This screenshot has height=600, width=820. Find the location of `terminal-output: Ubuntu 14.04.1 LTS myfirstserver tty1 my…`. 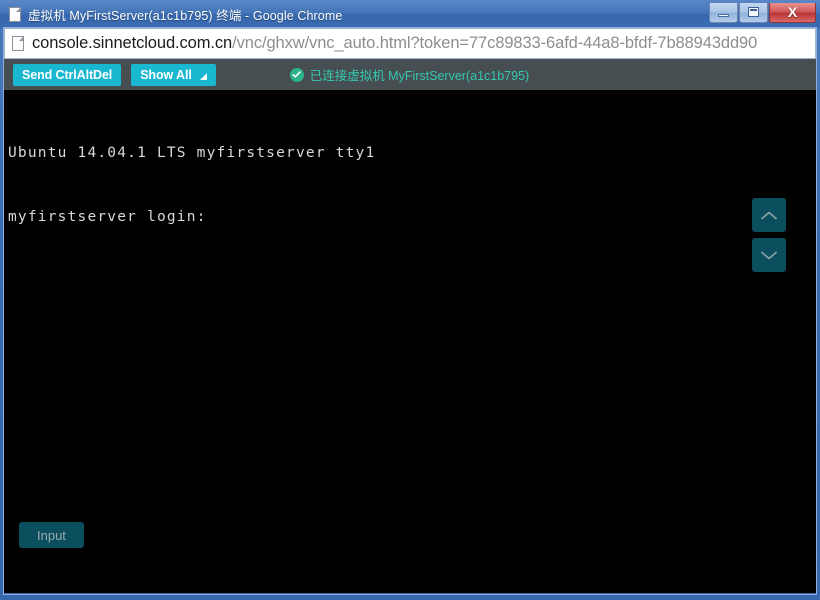

terminal-output: Ubuntu 14.04.1 LTS myfirstserver tty1 my… is located at coordinates (192, 185).